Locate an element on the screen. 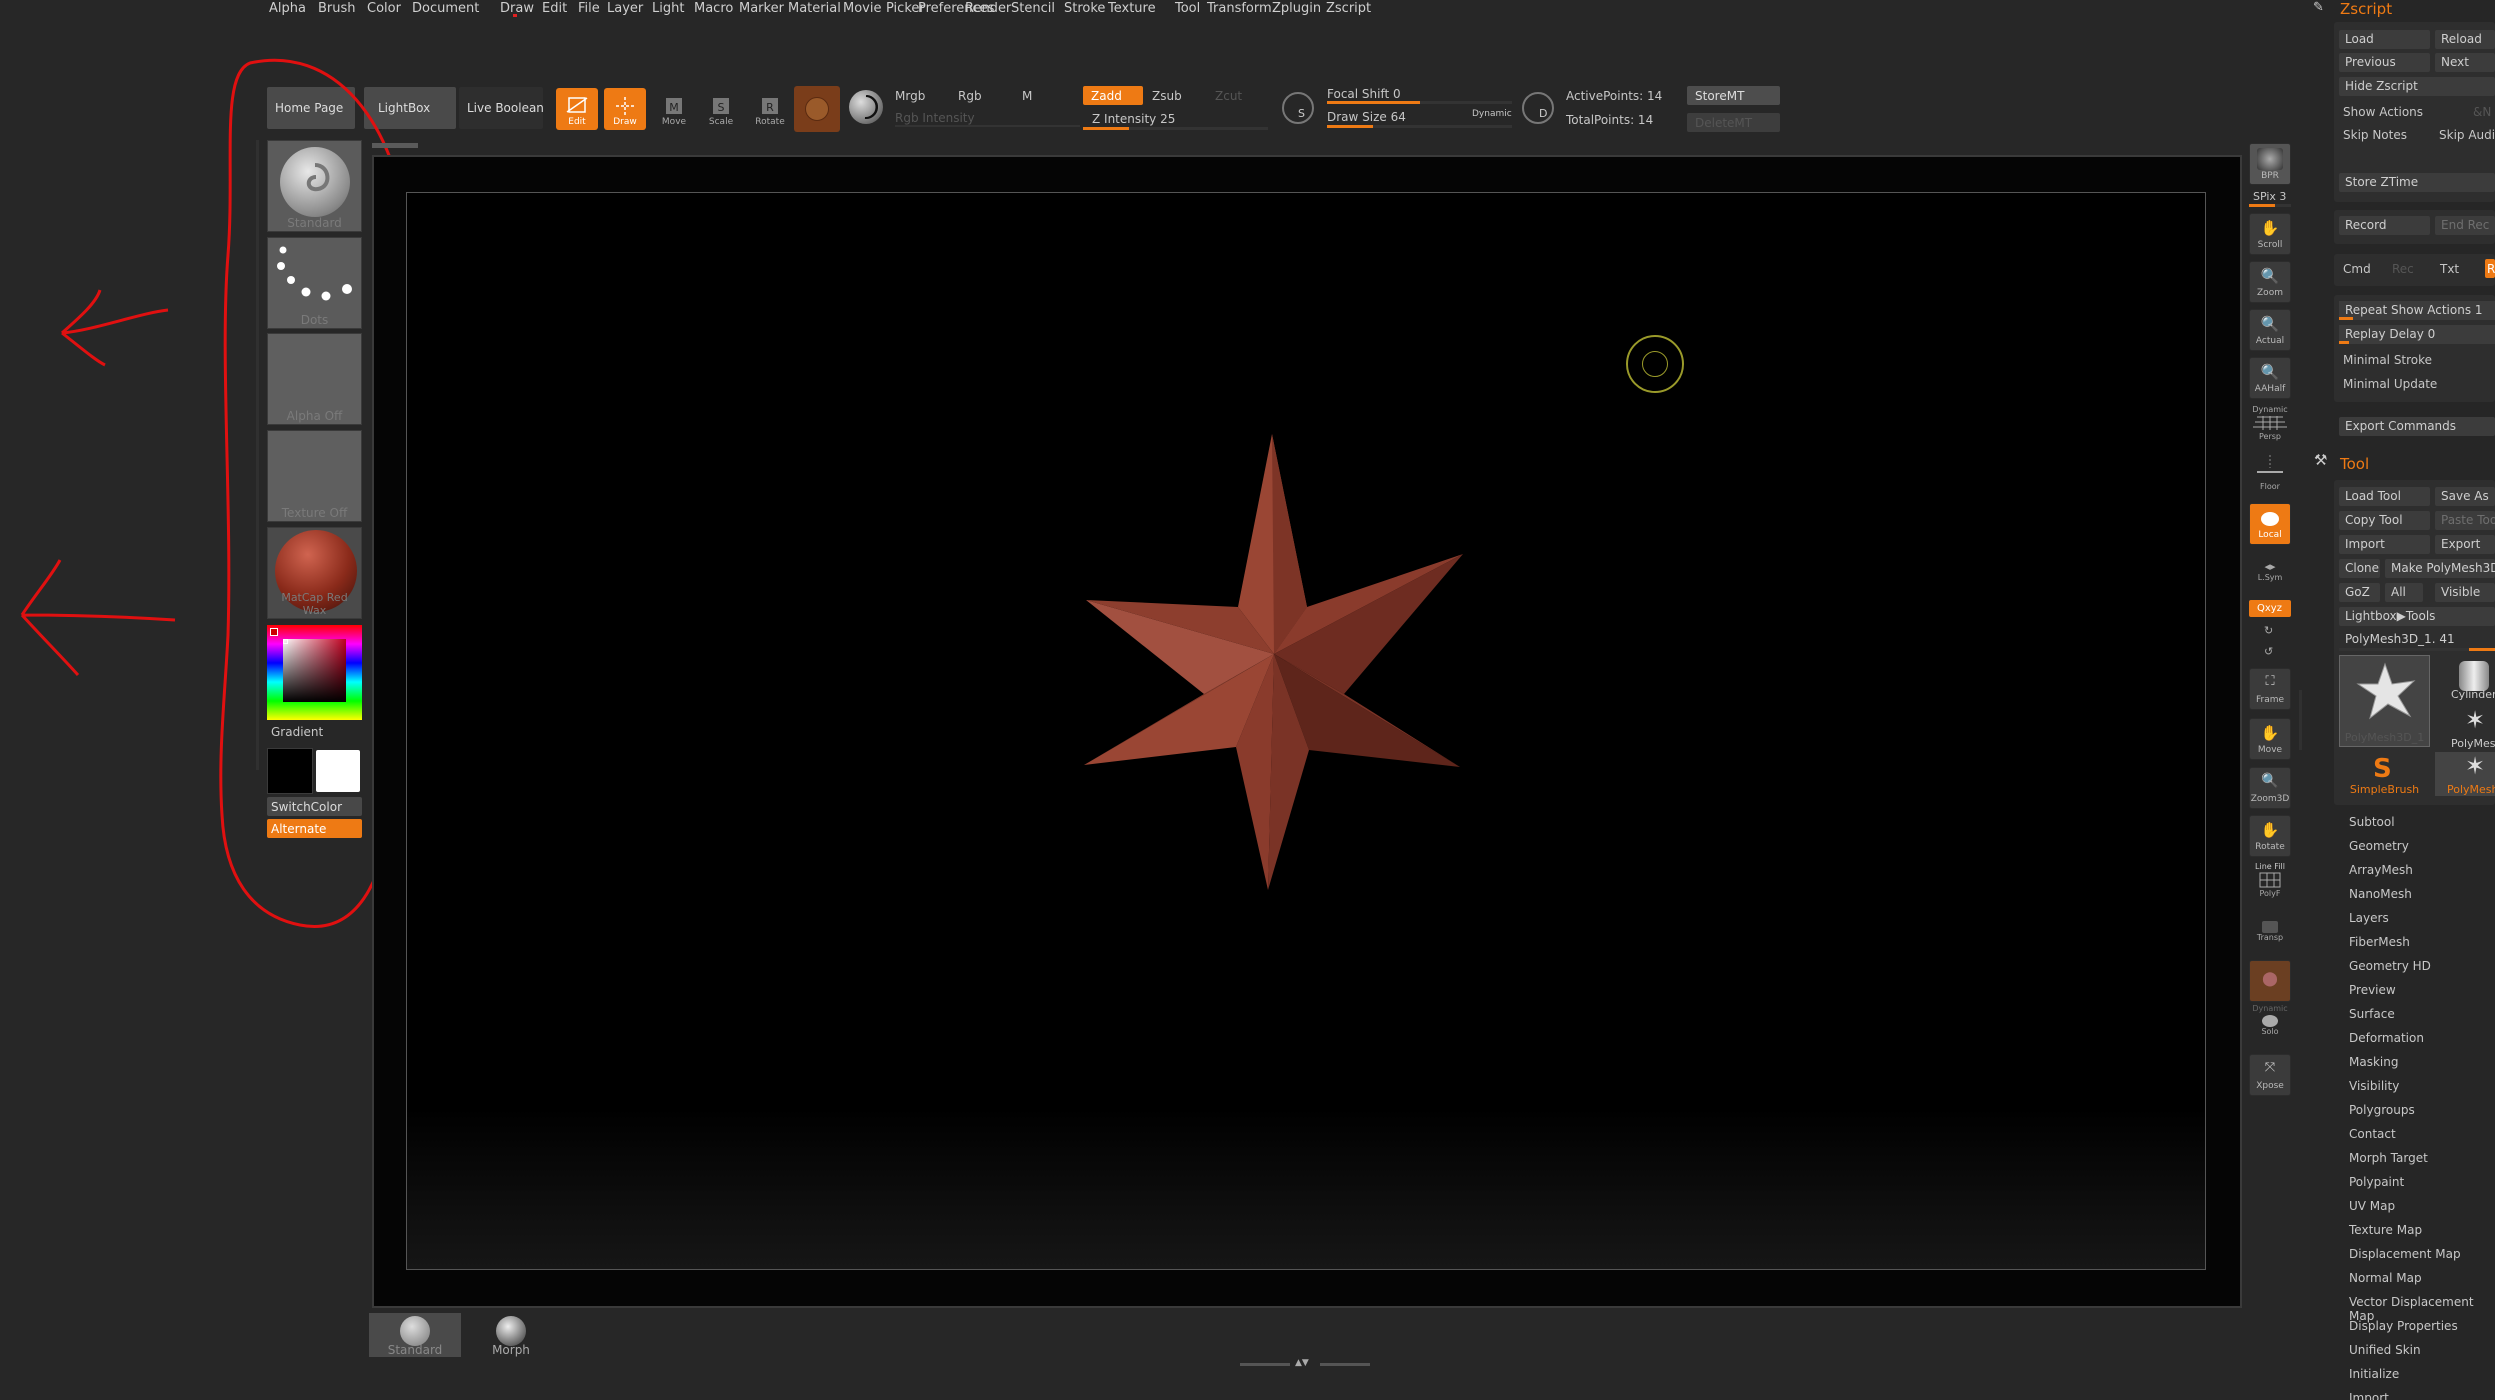 This screenshot has height=1400, width=2495. menu-layer: Layer is located at coordinates (625, 9).